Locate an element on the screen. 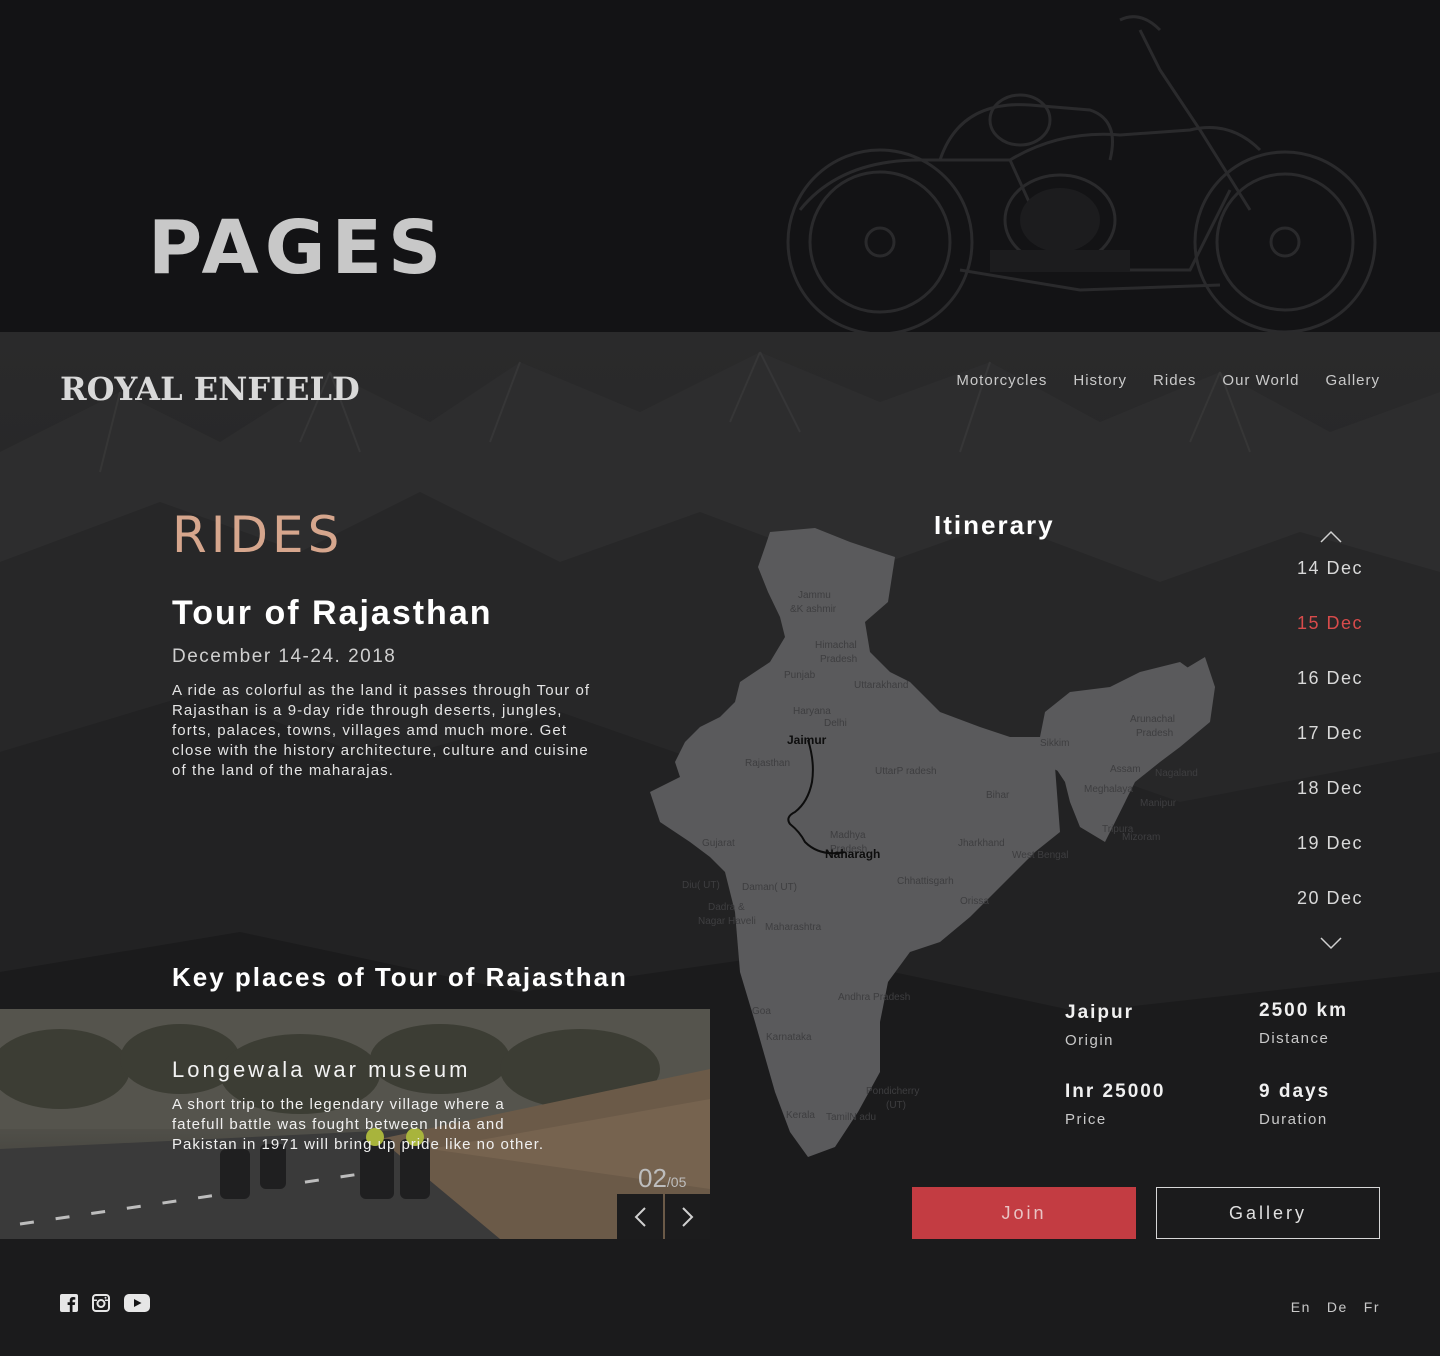 This screenshot has width=1440, height=1356. map-label-himachal: Himachal is located at coordinates (836, 645).